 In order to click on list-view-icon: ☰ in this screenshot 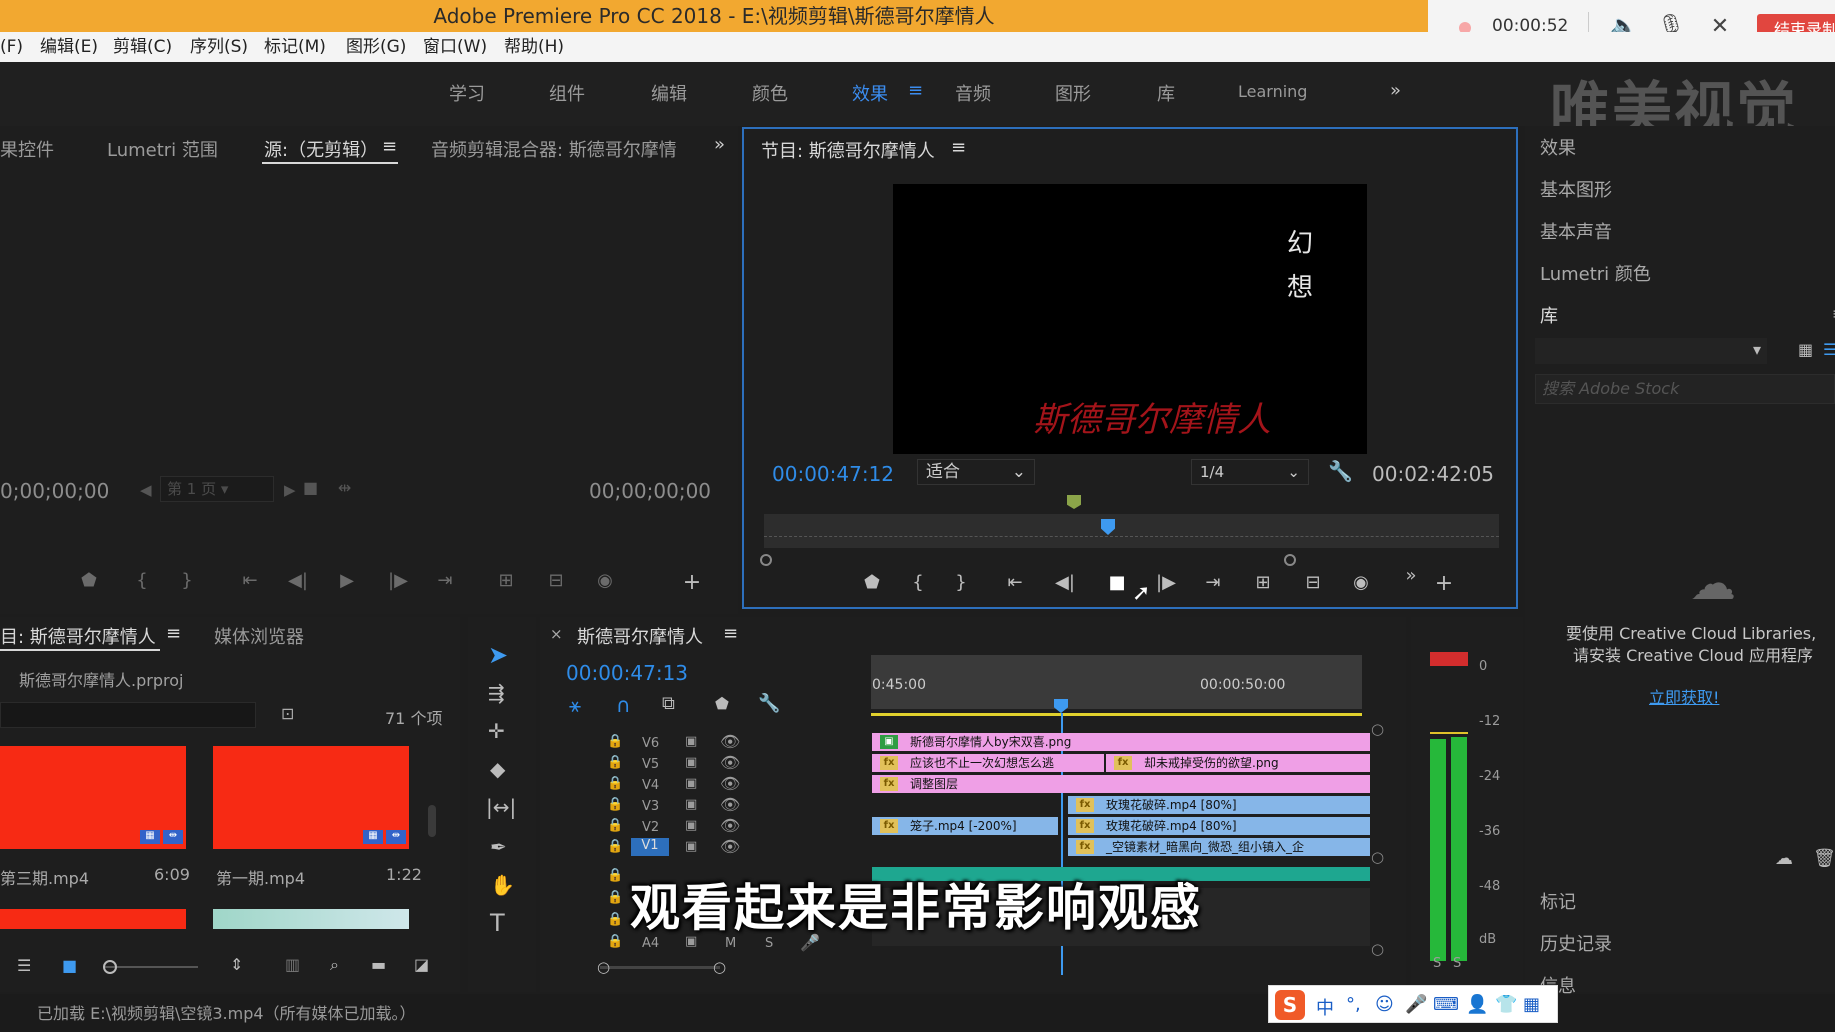, I will do `click(24, 965)`.